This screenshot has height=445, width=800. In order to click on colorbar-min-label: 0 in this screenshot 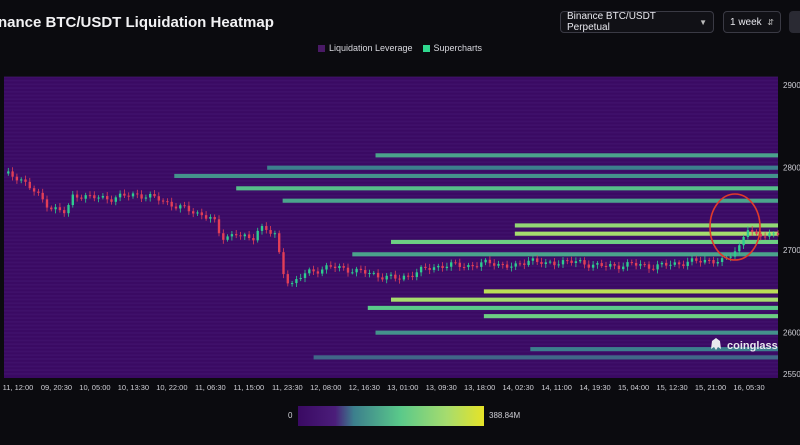, I will do `click(290, 415)`.